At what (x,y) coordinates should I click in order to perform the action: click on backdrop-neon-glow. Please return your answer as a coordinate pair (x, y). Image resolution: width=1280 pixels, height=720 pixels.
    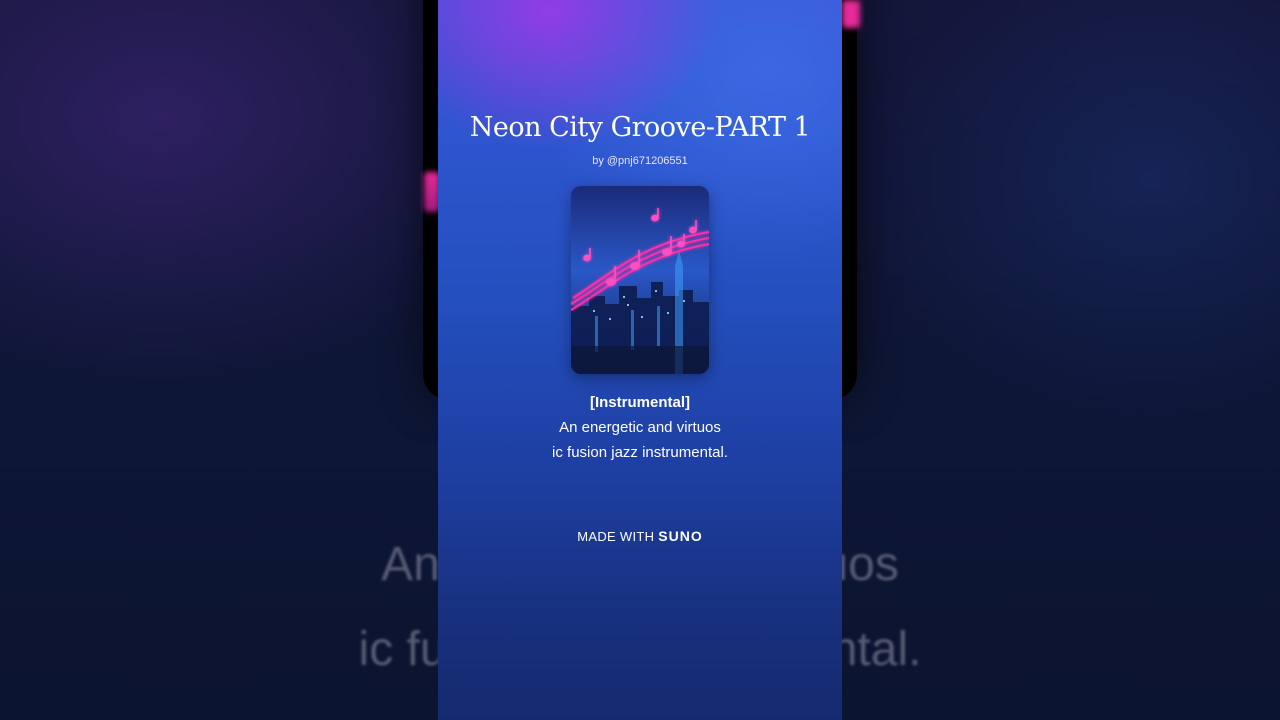
    Looking at the image, I should click on (851, 14).